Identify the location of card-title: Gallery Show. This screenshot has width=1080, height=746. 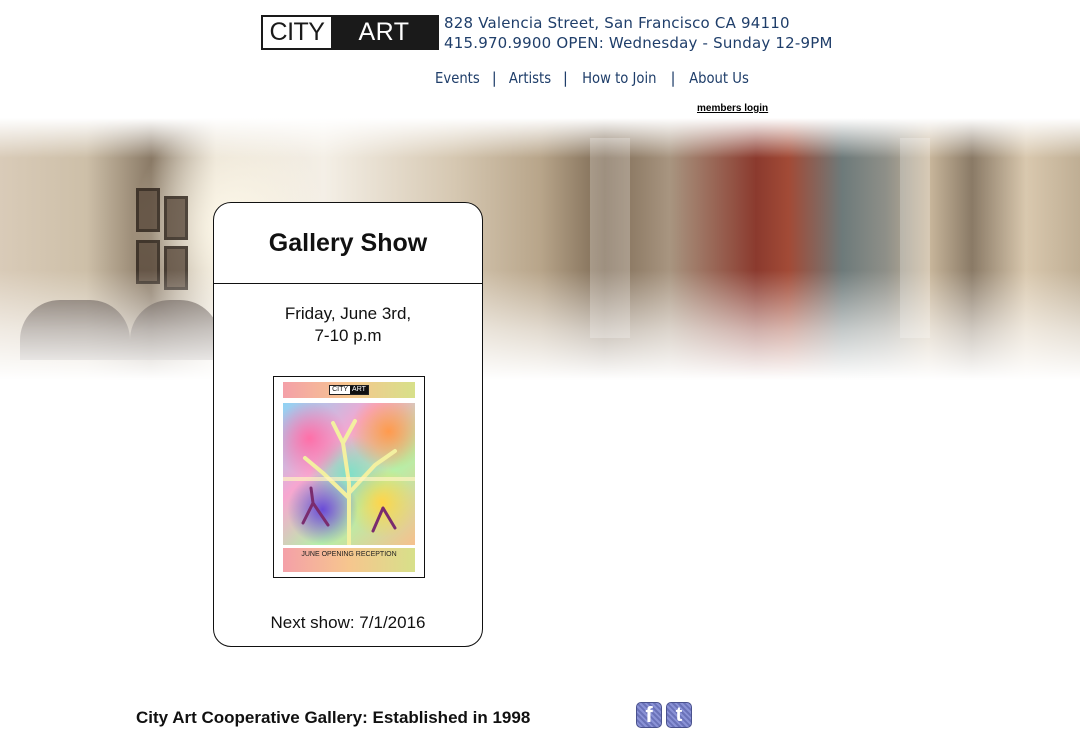
(348, 243).